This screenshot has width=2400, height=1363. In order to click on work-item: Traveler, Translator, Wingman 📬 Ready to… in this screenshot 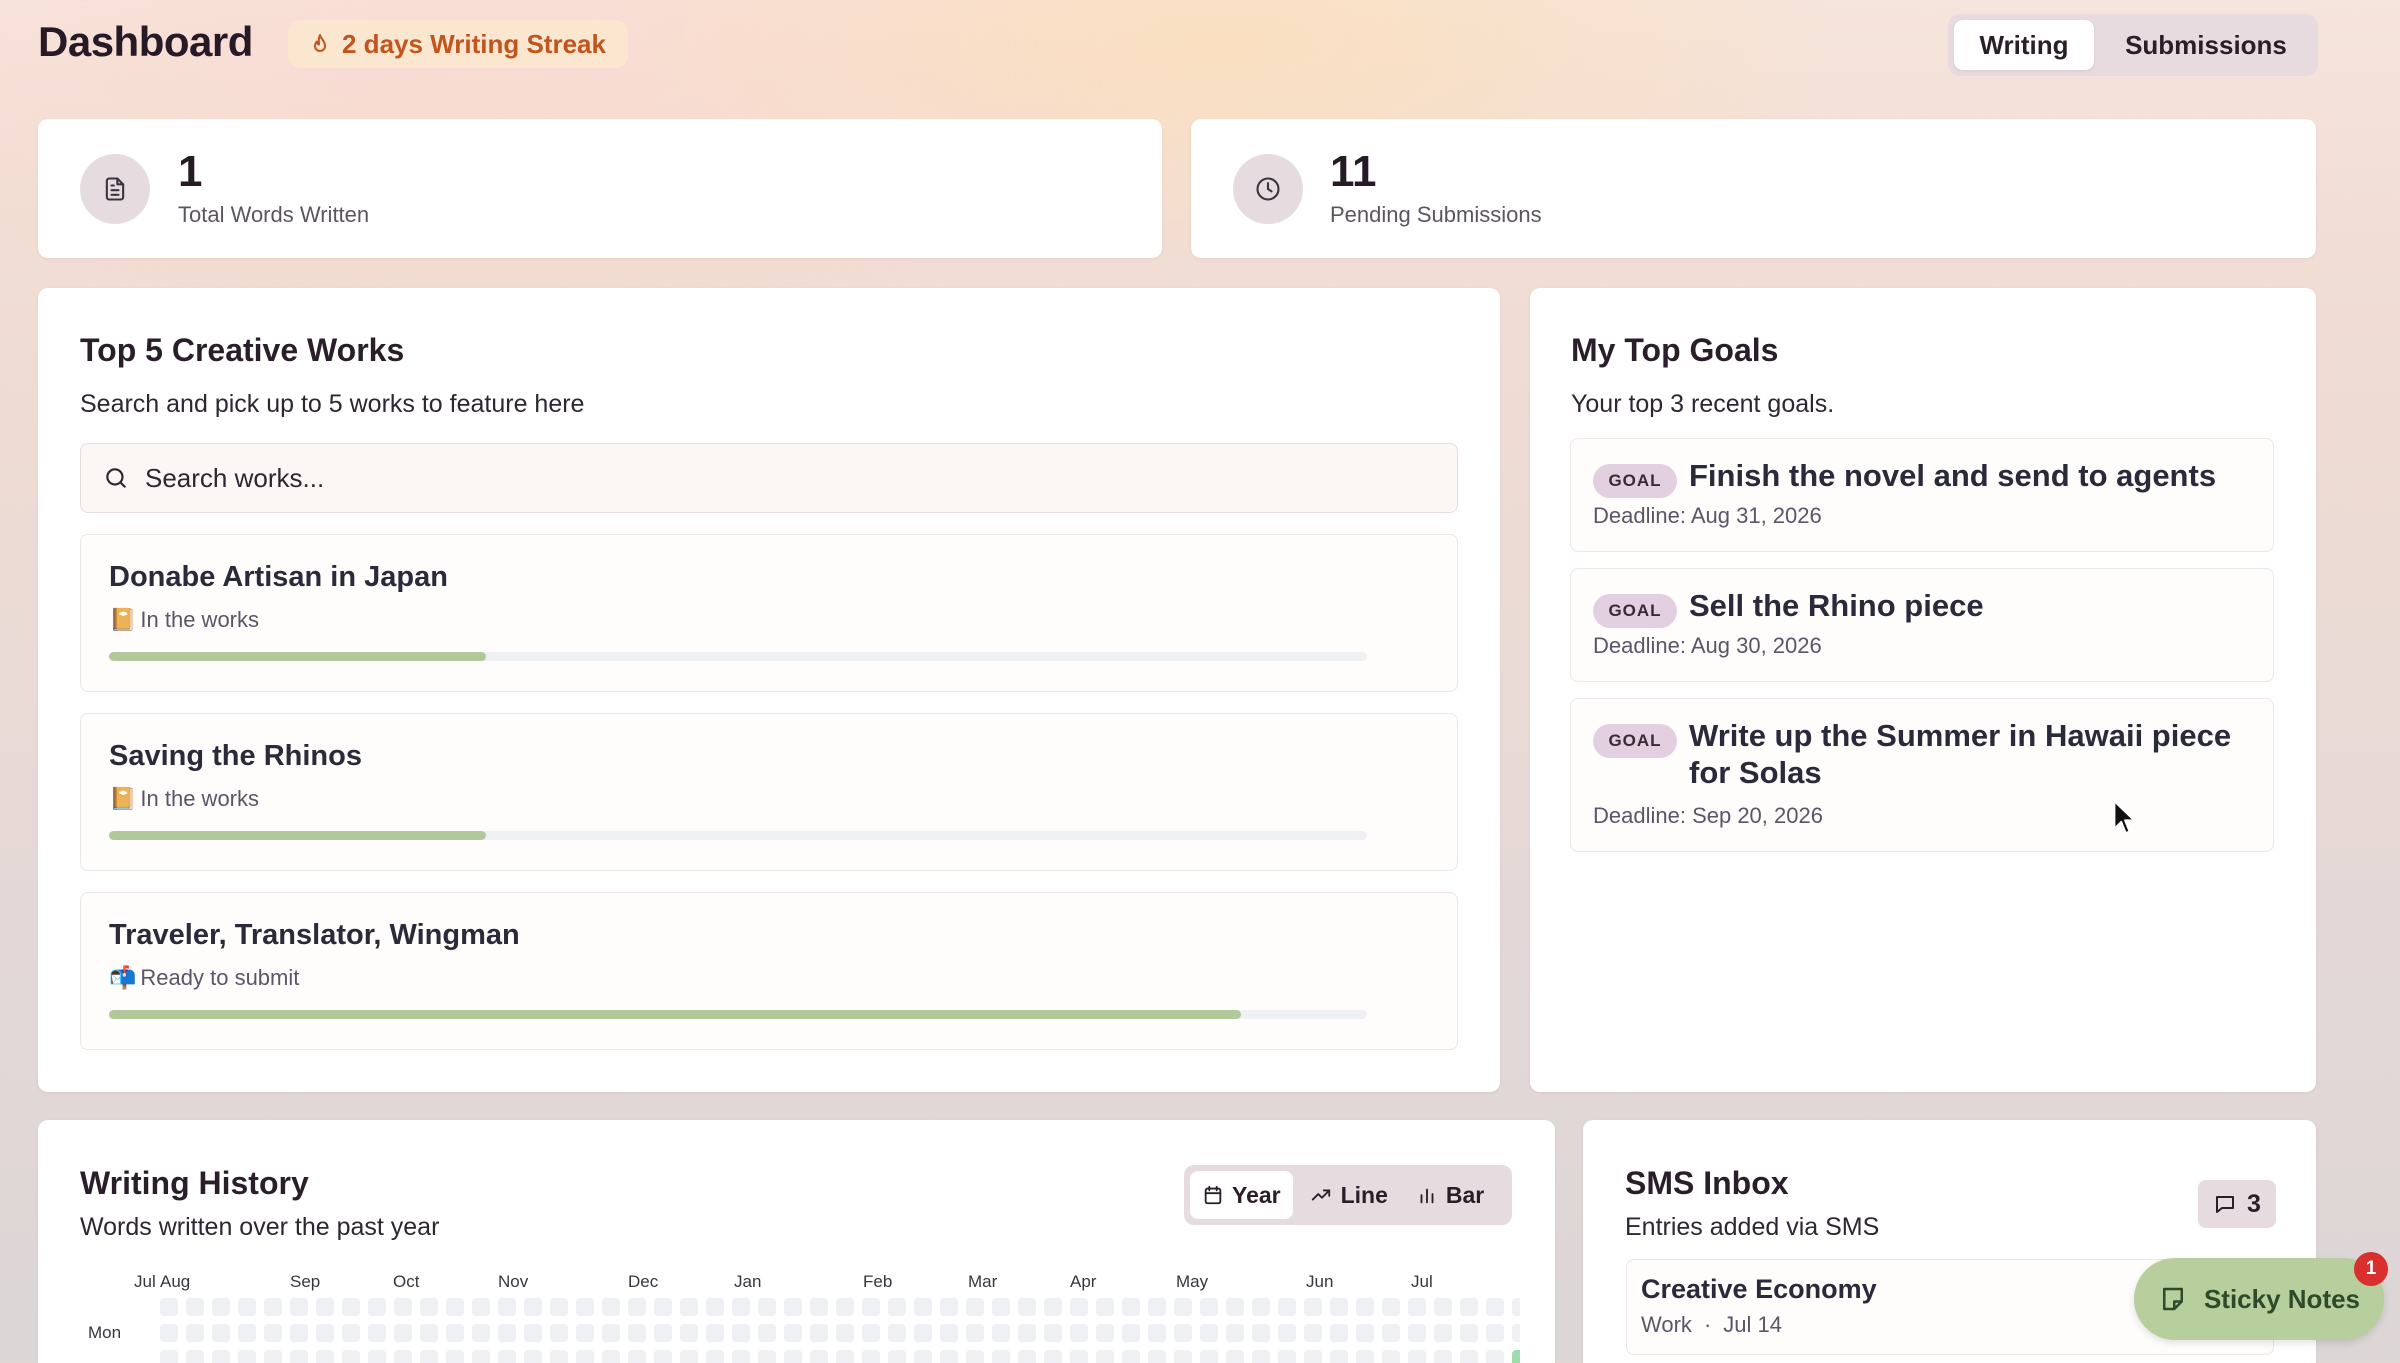, I will do `click(769, 971)`.